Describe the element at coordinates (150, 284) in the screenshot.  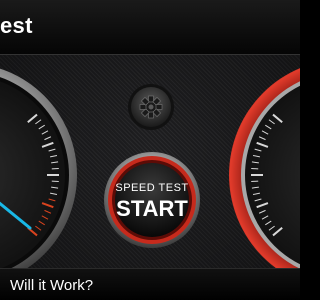
I see `footer-bar: Will it Work?` at that location.